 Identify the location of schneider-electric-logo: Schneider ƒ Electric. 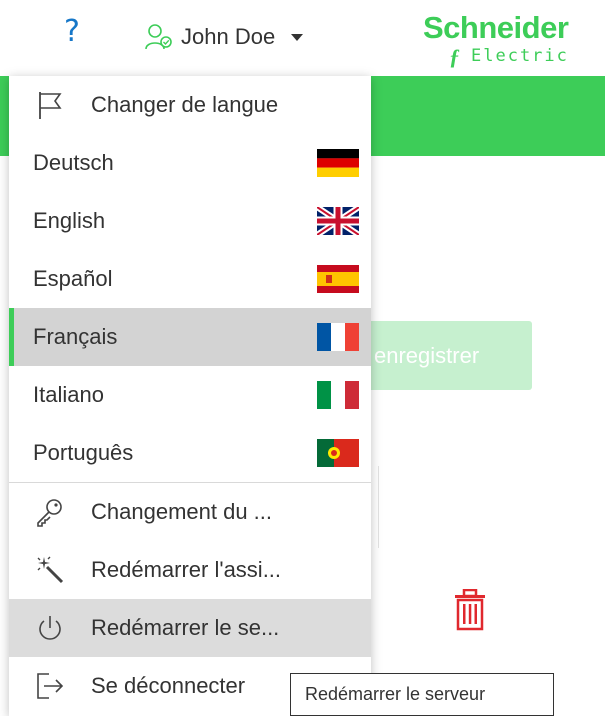
(514, 40).